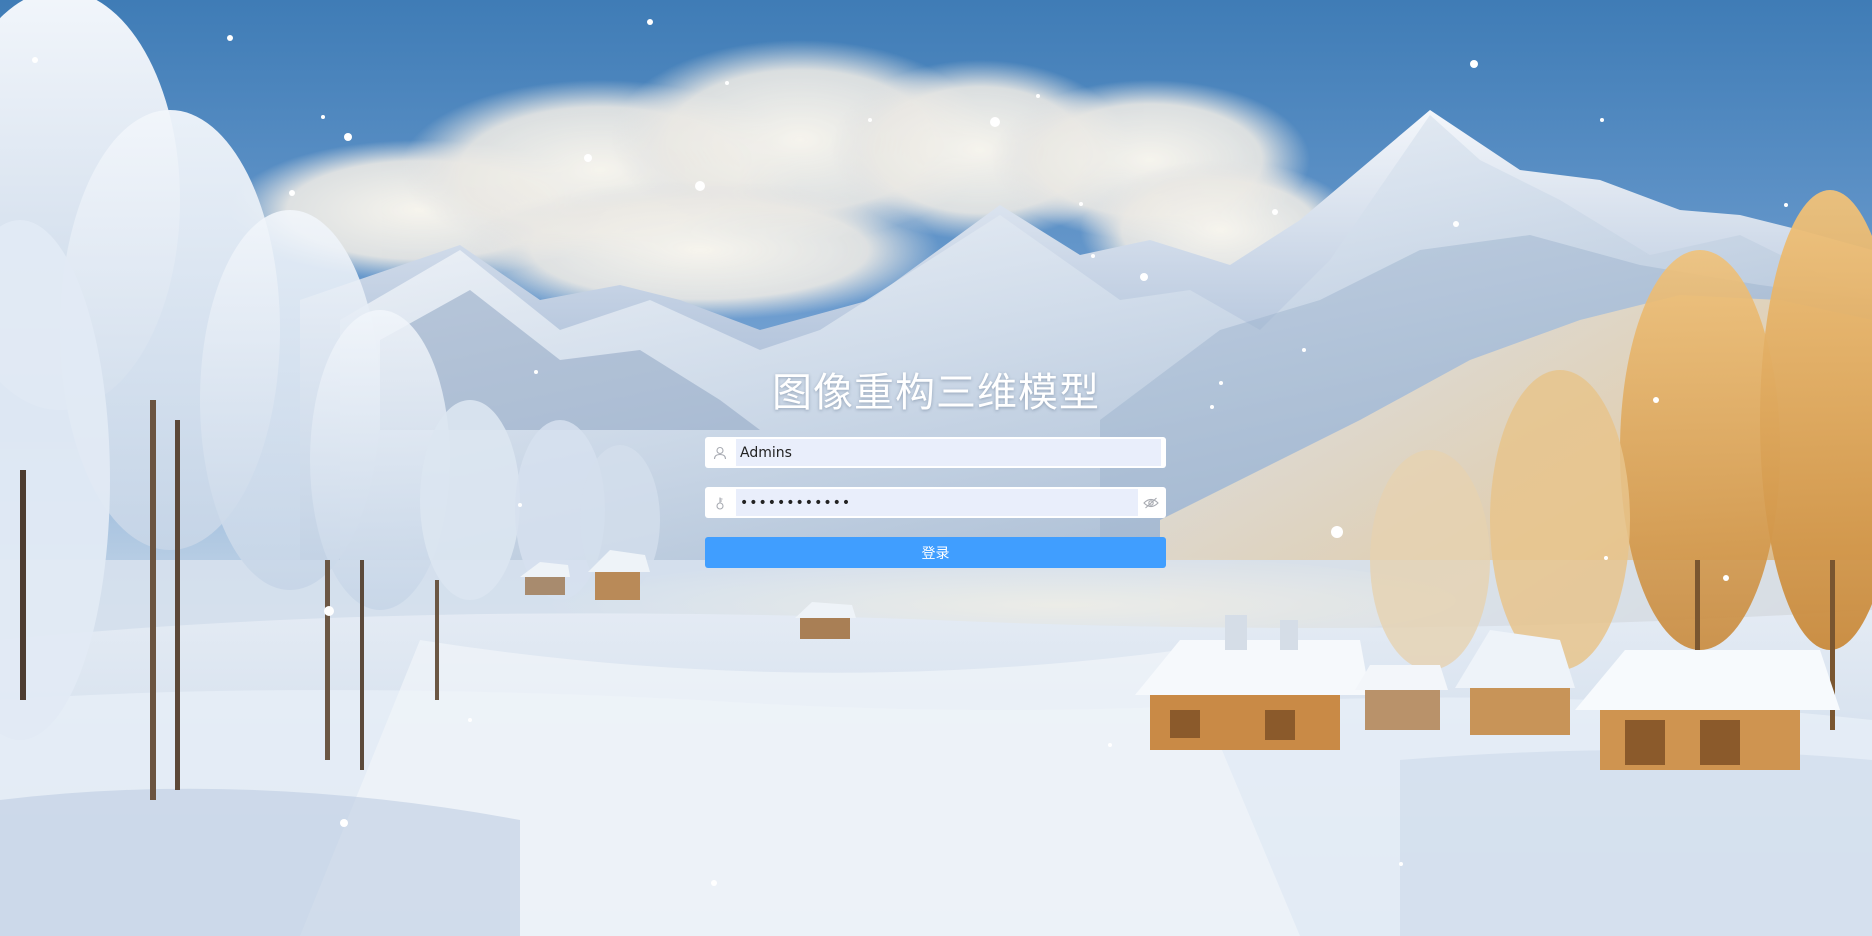 This screenshot has height=936, width=1872. I want to click on username-input, so click(948, 452).